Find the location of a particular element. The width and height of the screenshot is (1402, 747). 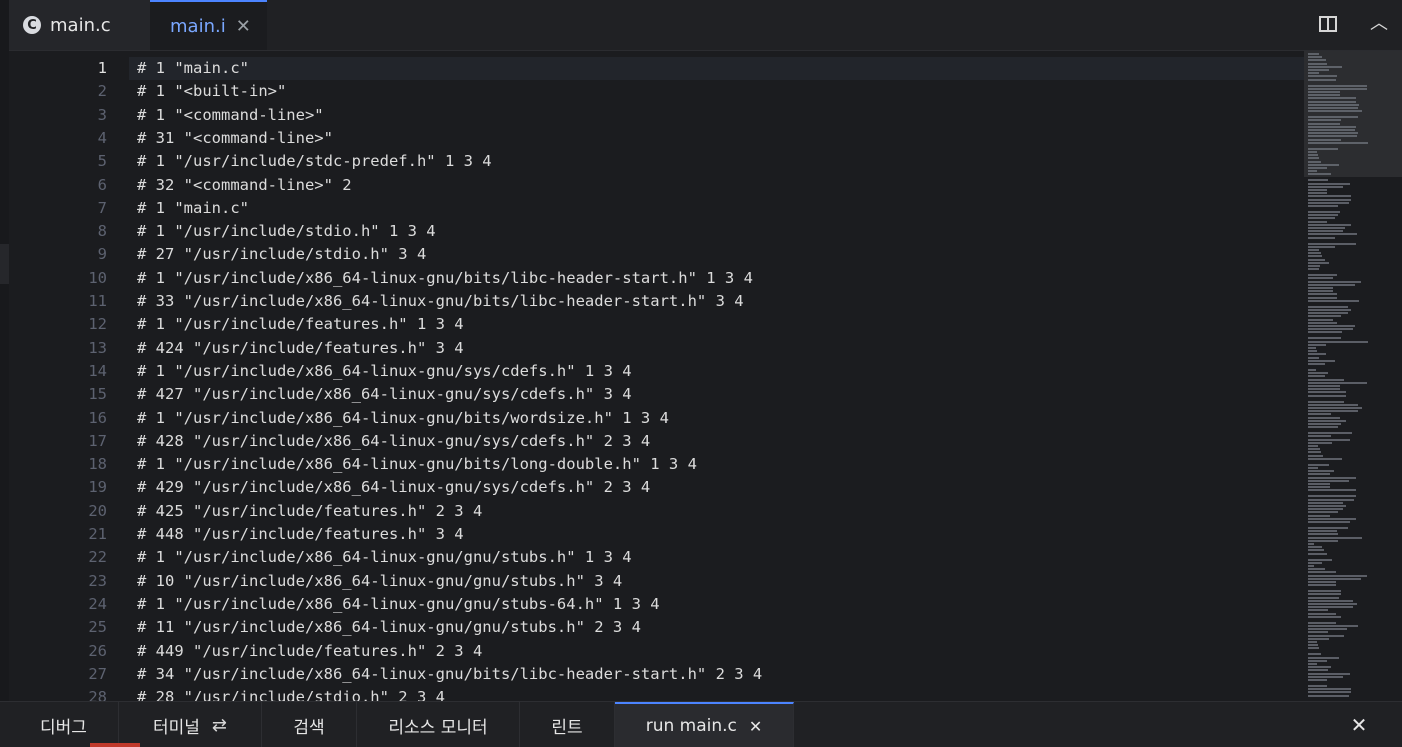

c-language-icon: C is located at coordinates (32, 25).